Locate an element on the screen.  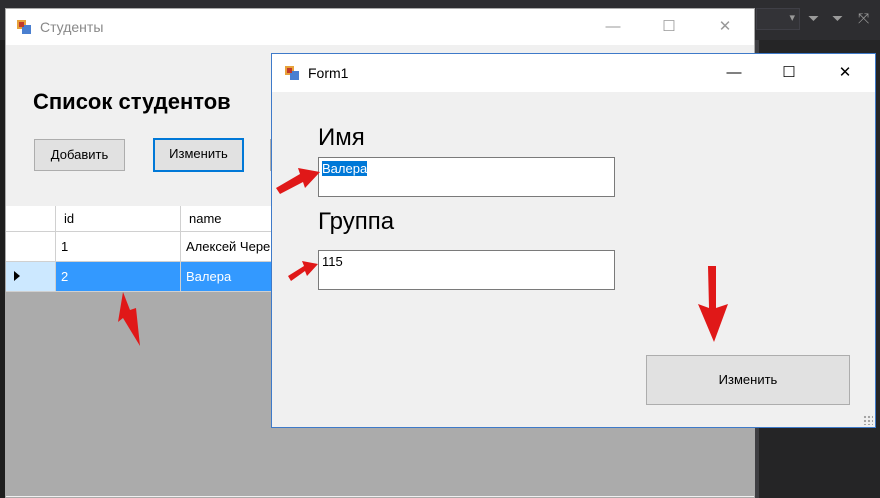
cell-id: 1 is located at coordinates (118, 247).